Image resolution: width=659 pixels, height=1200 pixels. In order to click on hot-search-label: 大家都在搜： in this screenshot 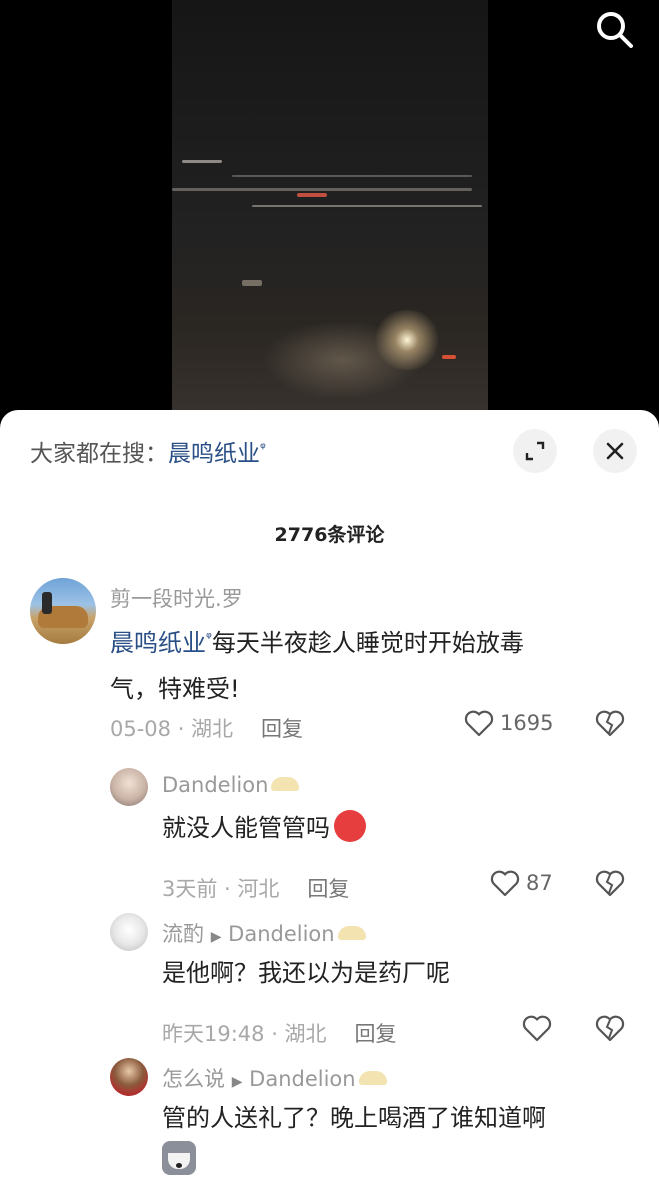, I will do `click(99, 454)`.